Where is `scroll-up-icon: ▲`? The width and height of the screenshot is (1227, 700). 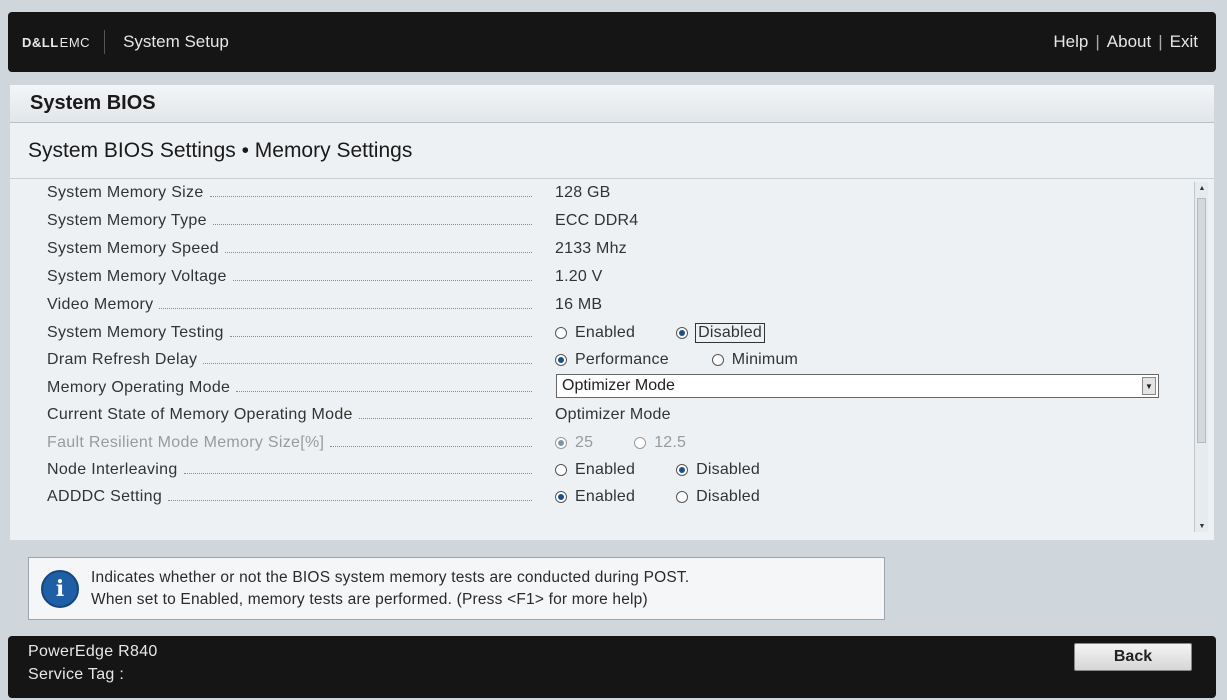
scroll-up-icon: ▲ is located at coordinates (1202, 188).